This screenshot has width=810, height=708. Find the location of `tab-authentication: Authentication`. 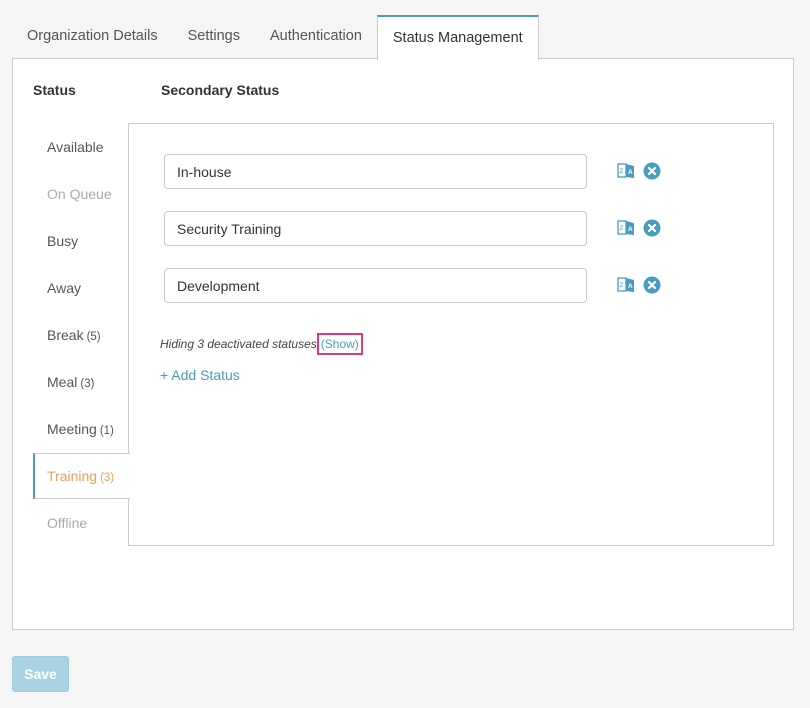

tab-authentication: Authentication is located at coordinates (316, 36).